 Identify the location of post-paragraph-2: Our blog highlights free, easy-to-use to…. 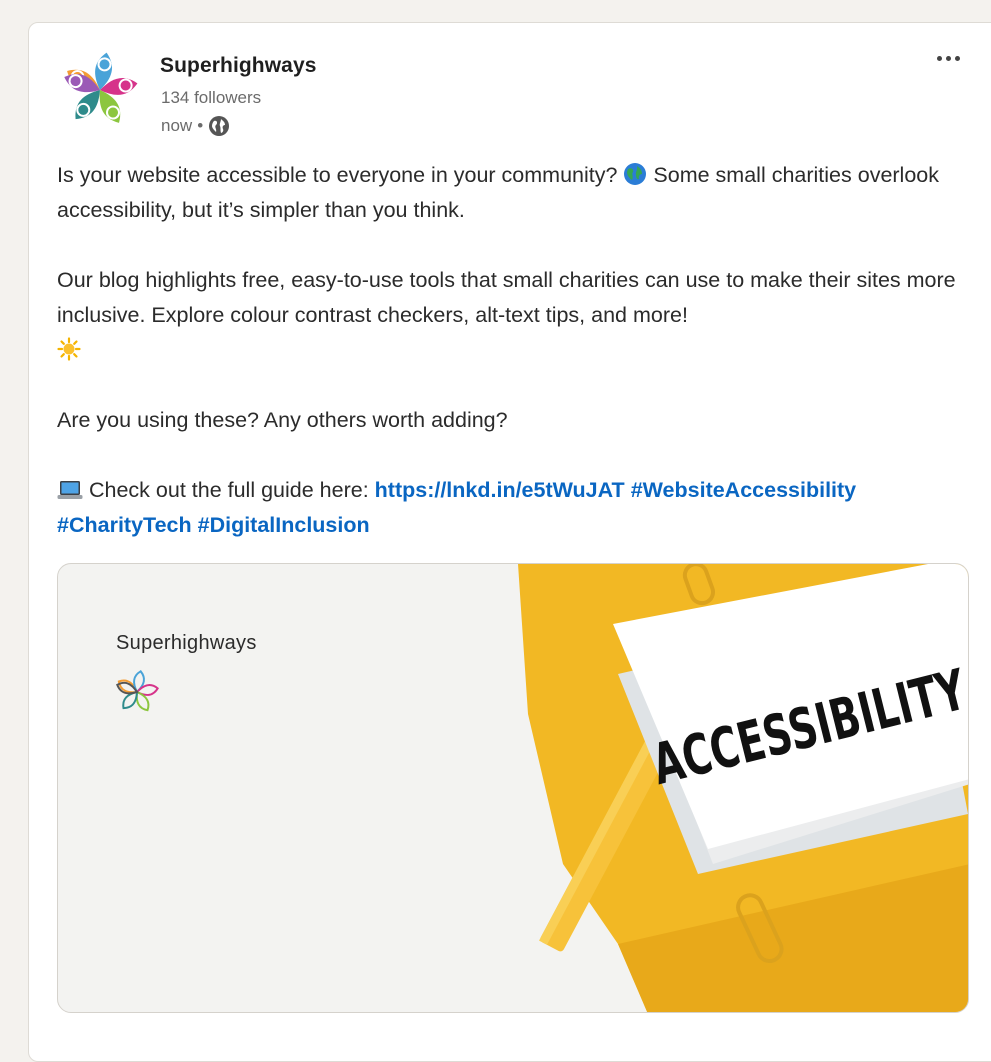
(509, 315).